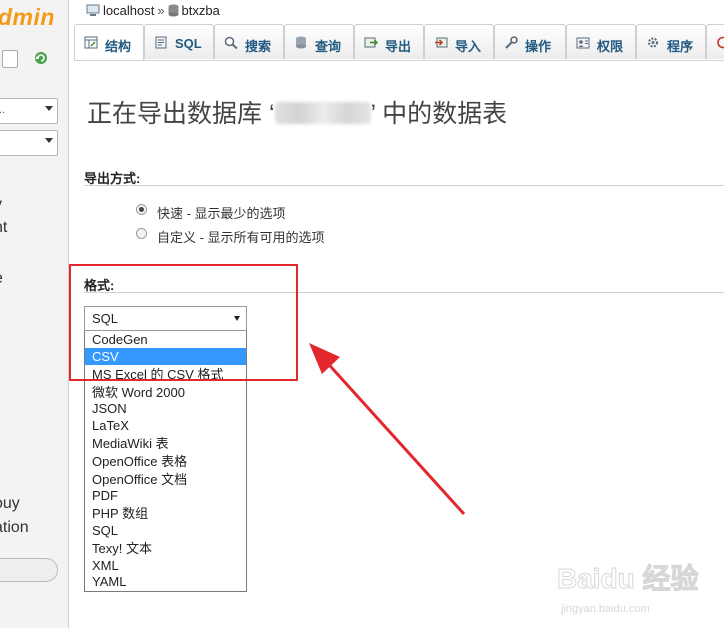 The width and height of the screenshot is (724, 628). I want to click on annotation-arrow, so click(387, 429).